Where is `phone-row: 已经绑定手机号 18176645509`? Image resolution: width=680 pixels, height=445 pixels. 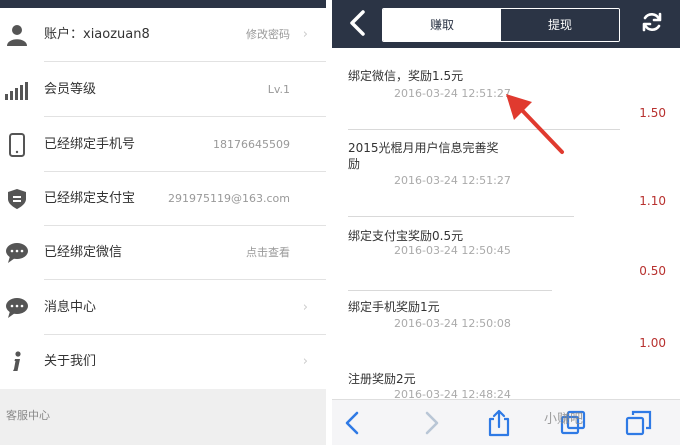
phone-row: 已经绑定手机号 18176645509 is located at coordinates (163, 145).